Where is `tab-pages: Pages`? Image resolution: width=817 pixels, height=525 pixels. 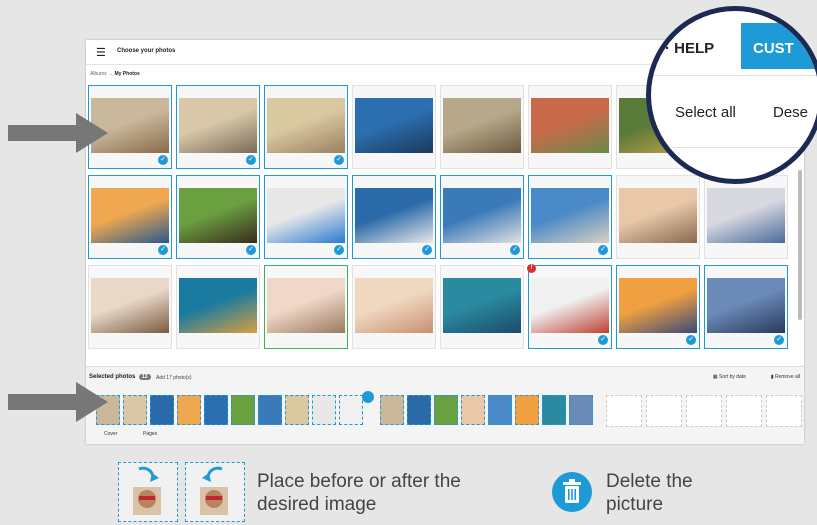 tab-pages: Pages is located at coordinates (150, 434).